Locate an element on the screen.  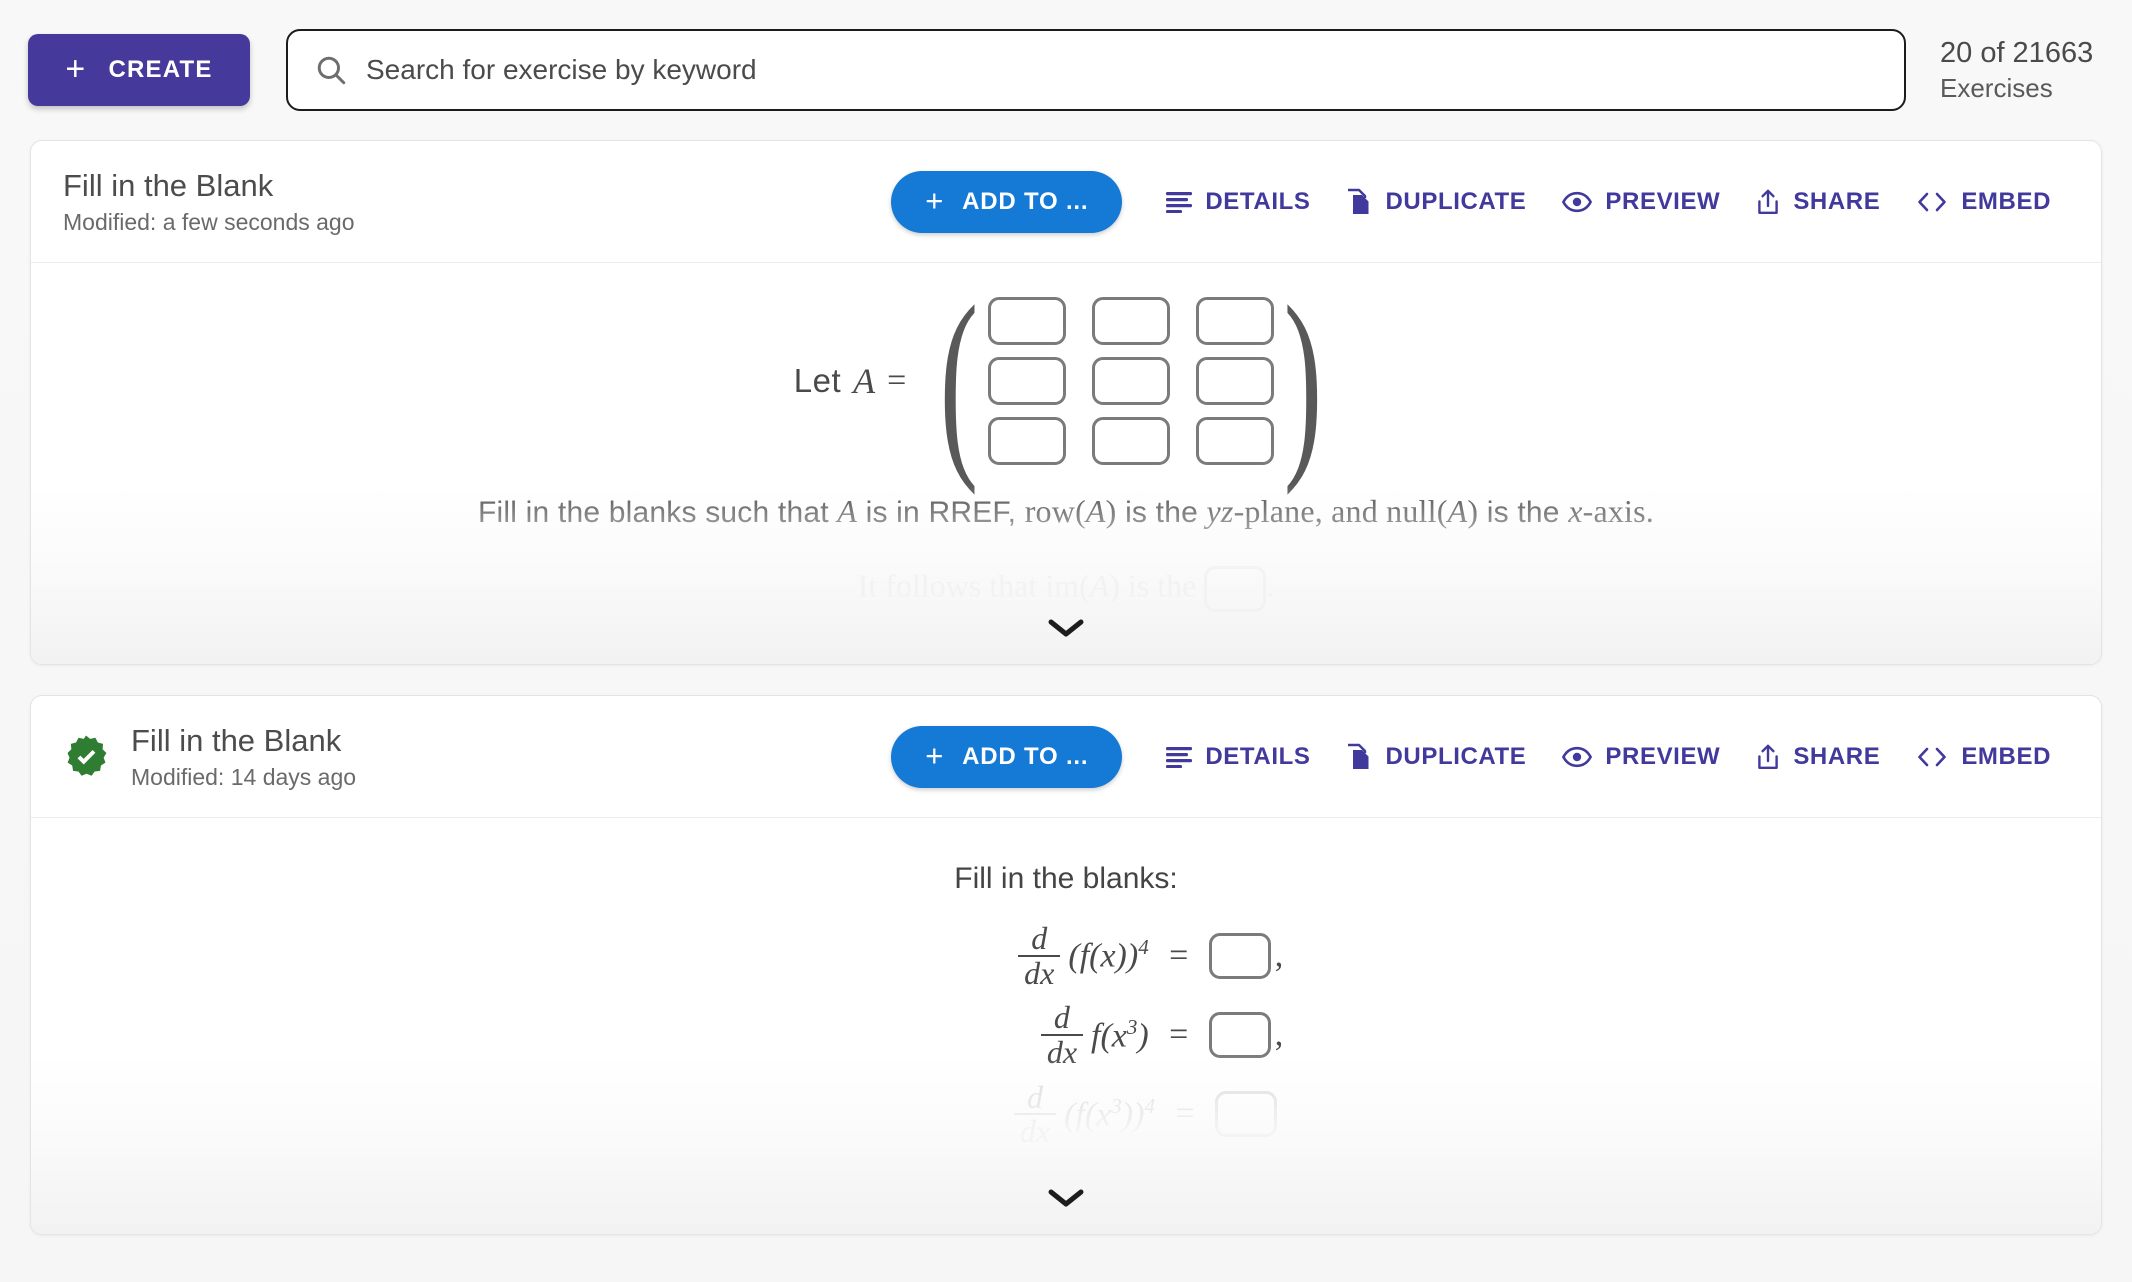
equation-row-hidden: d dx (f(x3))4 = is located at coordinates (1066, 1113).